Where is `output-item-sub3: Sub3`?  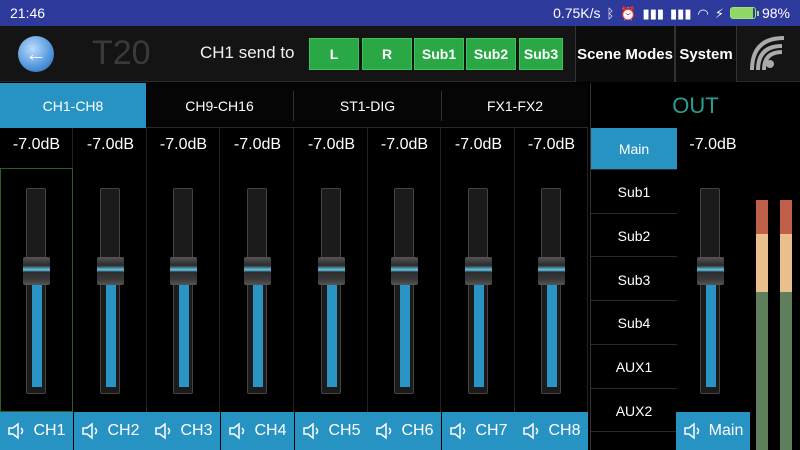 output-item-sub3: Sub3 is located at coordinates (634, 280).